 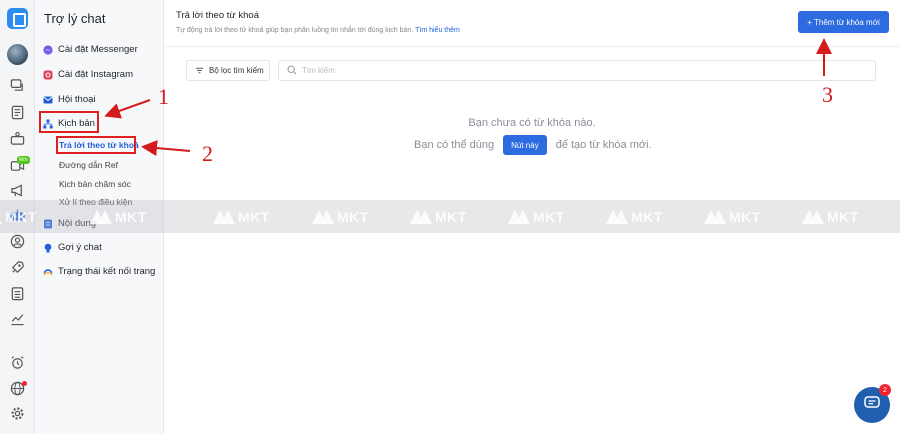 I want to click on empty-hint-prefix: Bạn có thể dùng, so click(x=454, y=145).